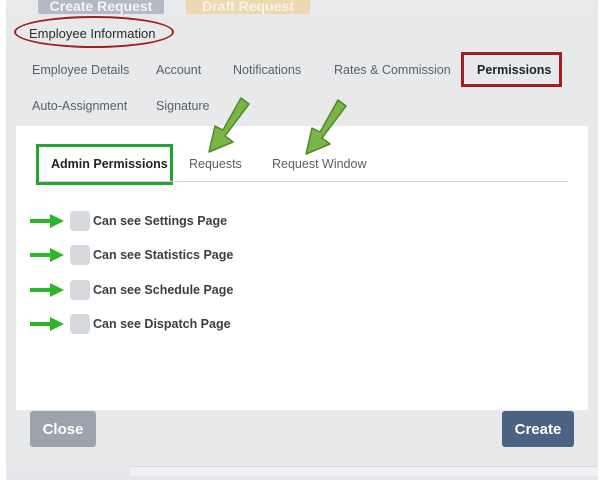 The height and width of the screenshot is (480, 604). I want to click on modal-title: Employee Information, so click(92, 33).